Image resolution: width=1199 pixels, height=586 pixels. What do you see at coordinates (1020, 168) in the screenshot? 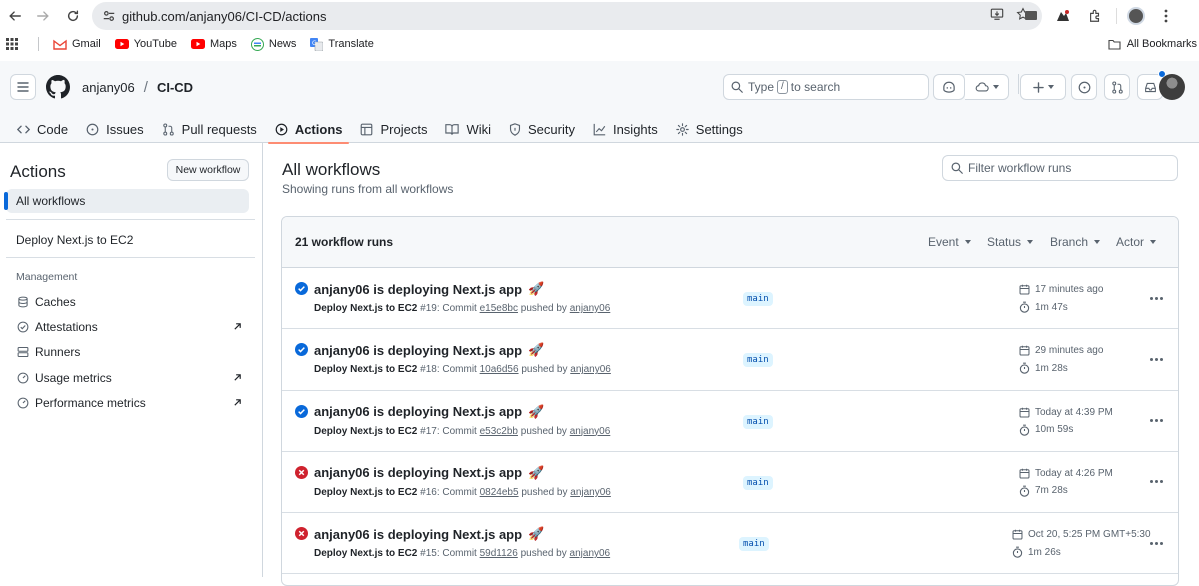
I see `filter-placeholder: Filter workflow runs` at bounding box center [1020, 168].